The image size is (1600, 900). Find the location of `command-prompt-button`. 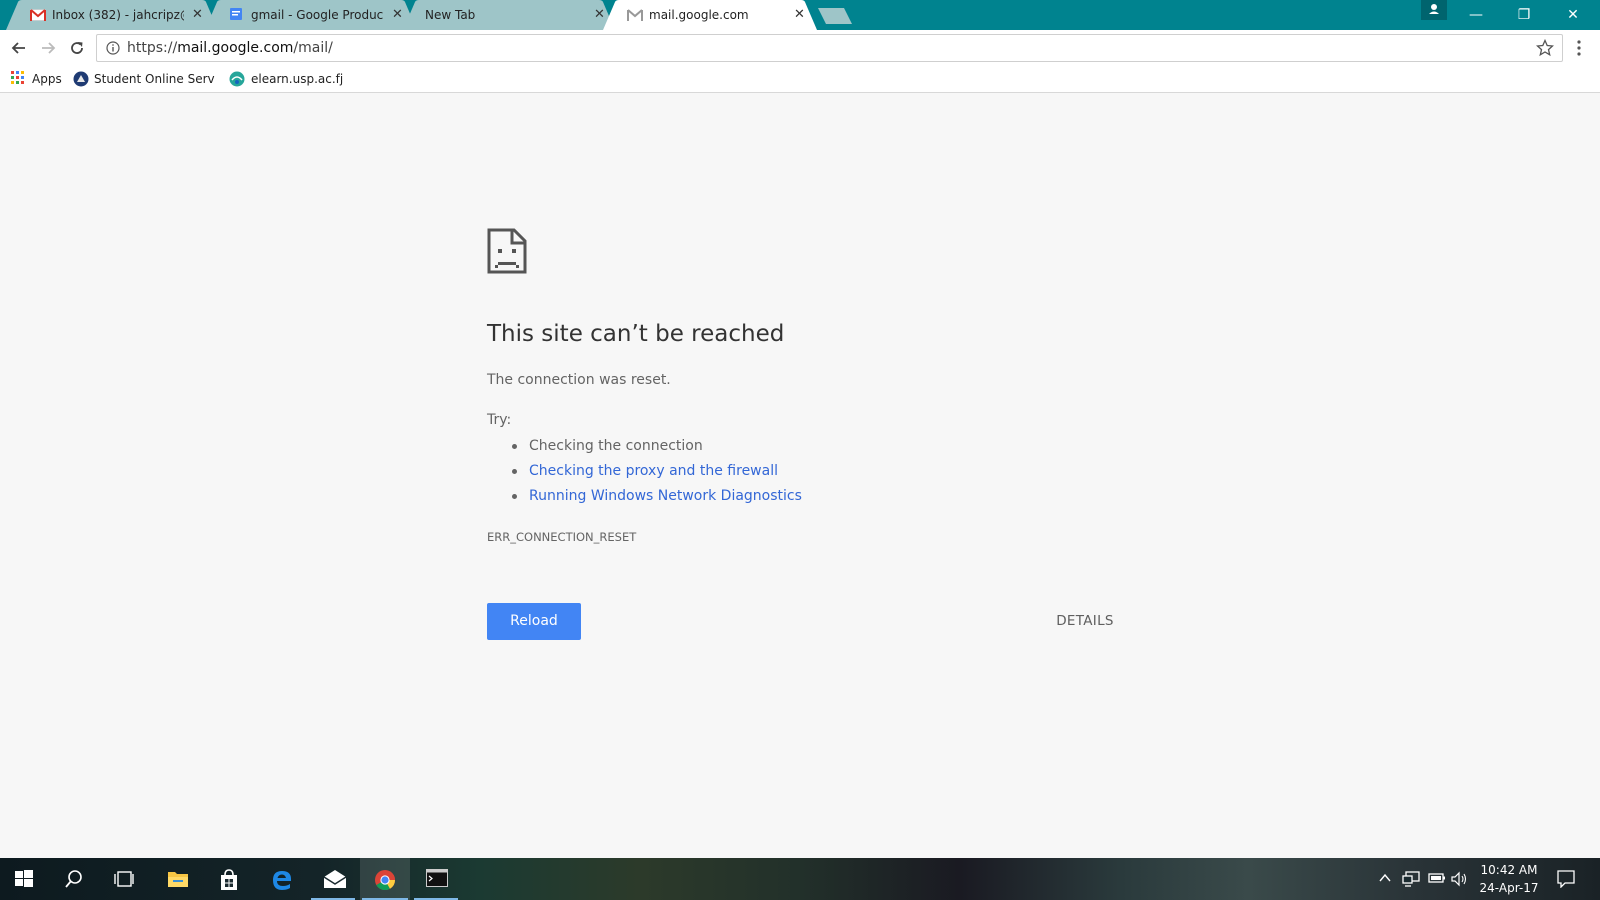

command-prompt-button is located at coordinates (436, 879).